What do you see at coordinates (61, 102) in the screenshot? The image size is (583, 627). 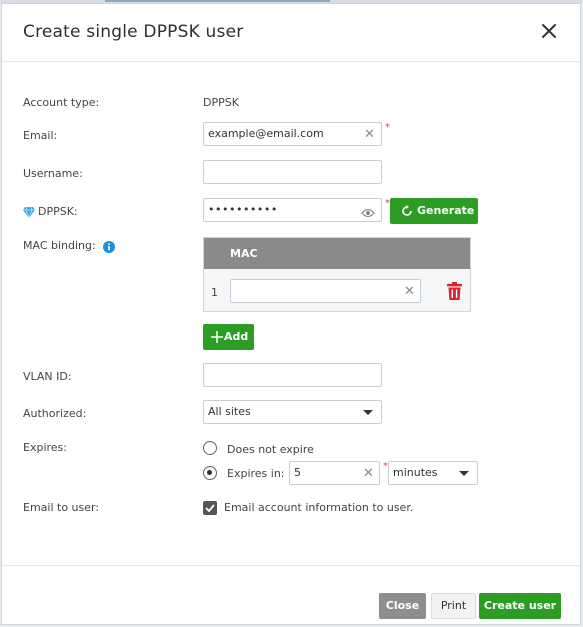 I see `account-type-label: Account type:` at bounding box center [61, 102].